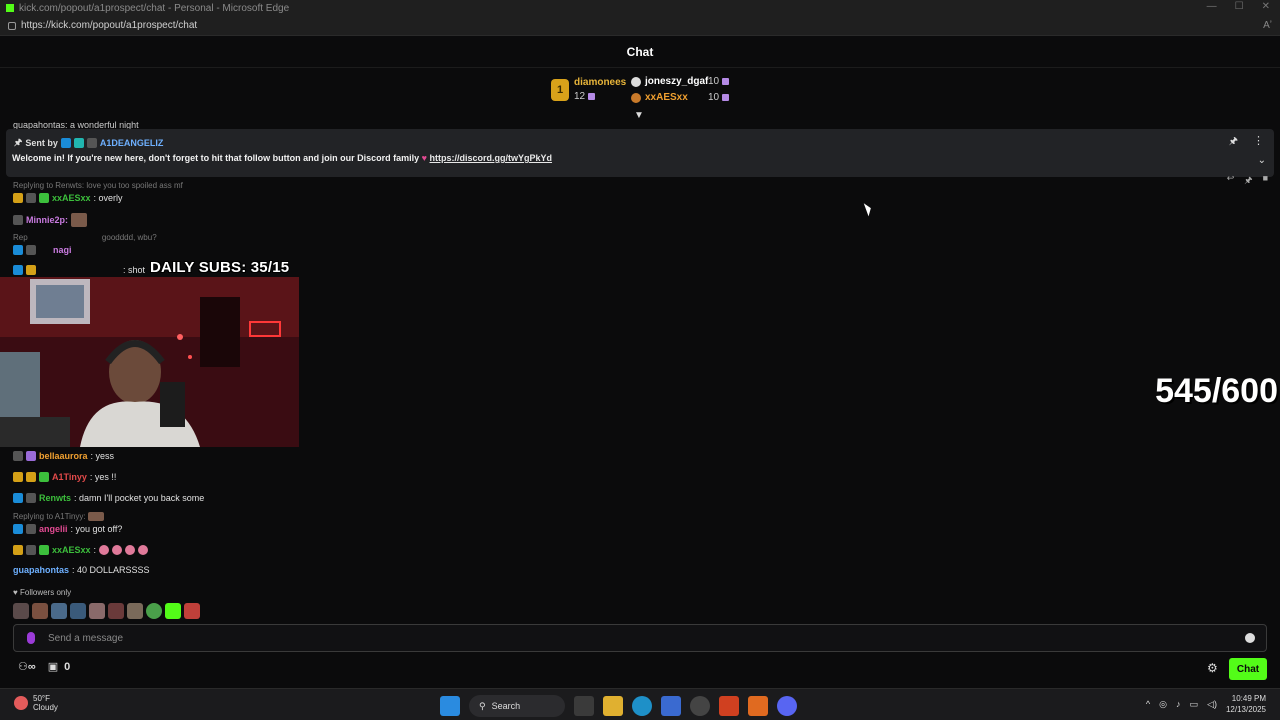 This screenshot has height=720, width=1280. What do you see at coordinates (91, 143) in the screenshot?
I see `og-badge-icon` at bounding box center [91, 143].